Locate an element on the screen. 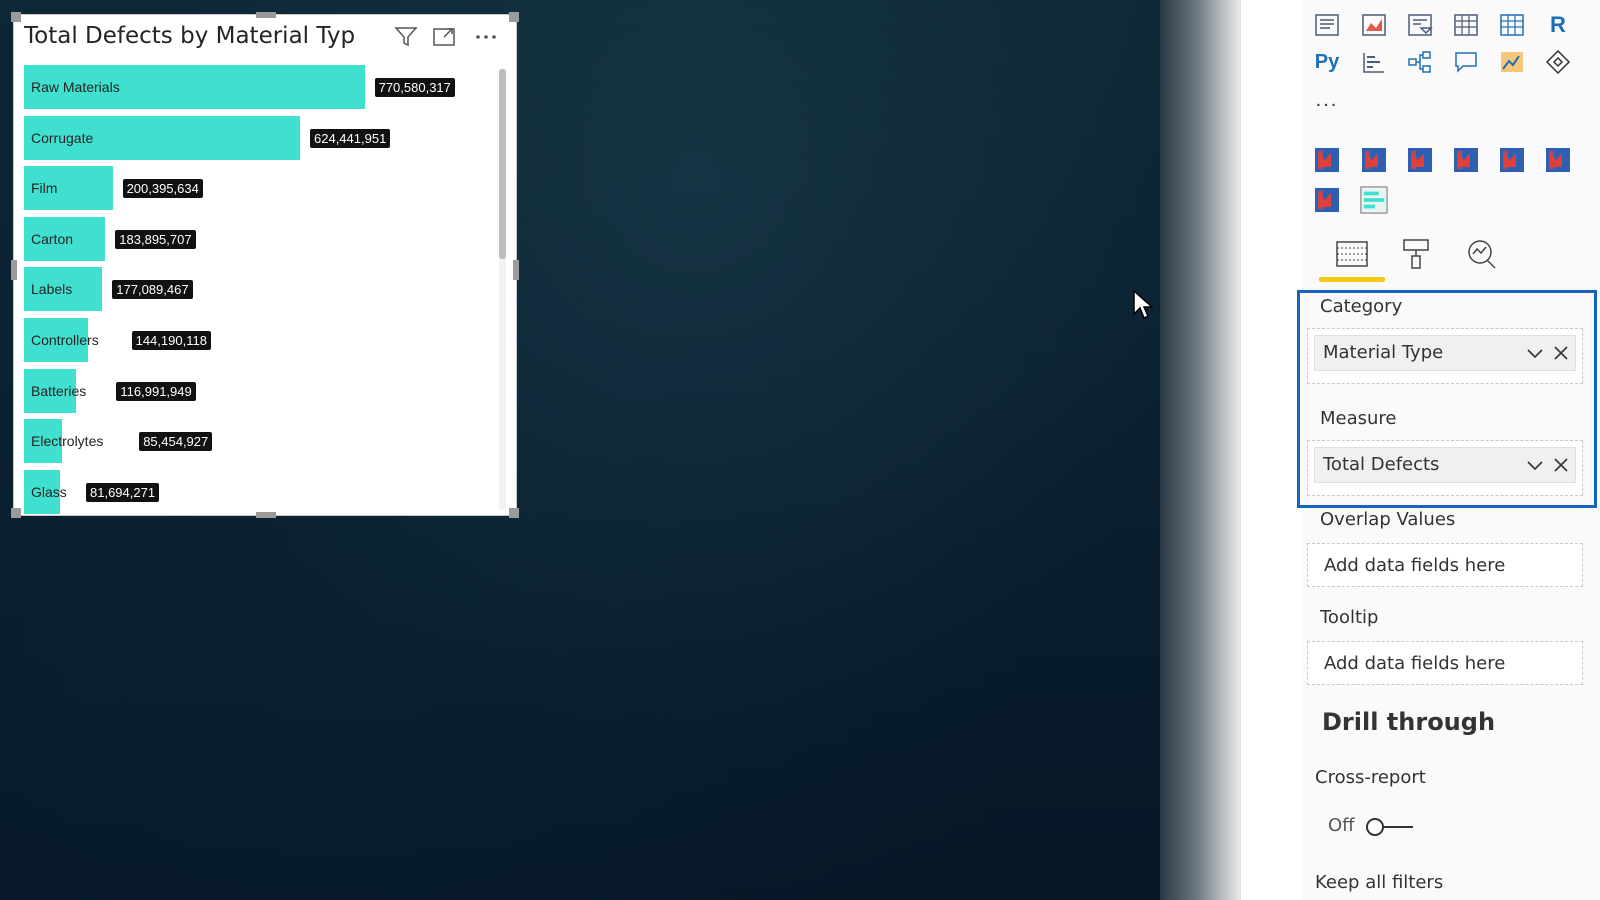 The height and width of the screenshot is (900, 1600). analytics-tab-icon is located at coordinates (1482, 254).